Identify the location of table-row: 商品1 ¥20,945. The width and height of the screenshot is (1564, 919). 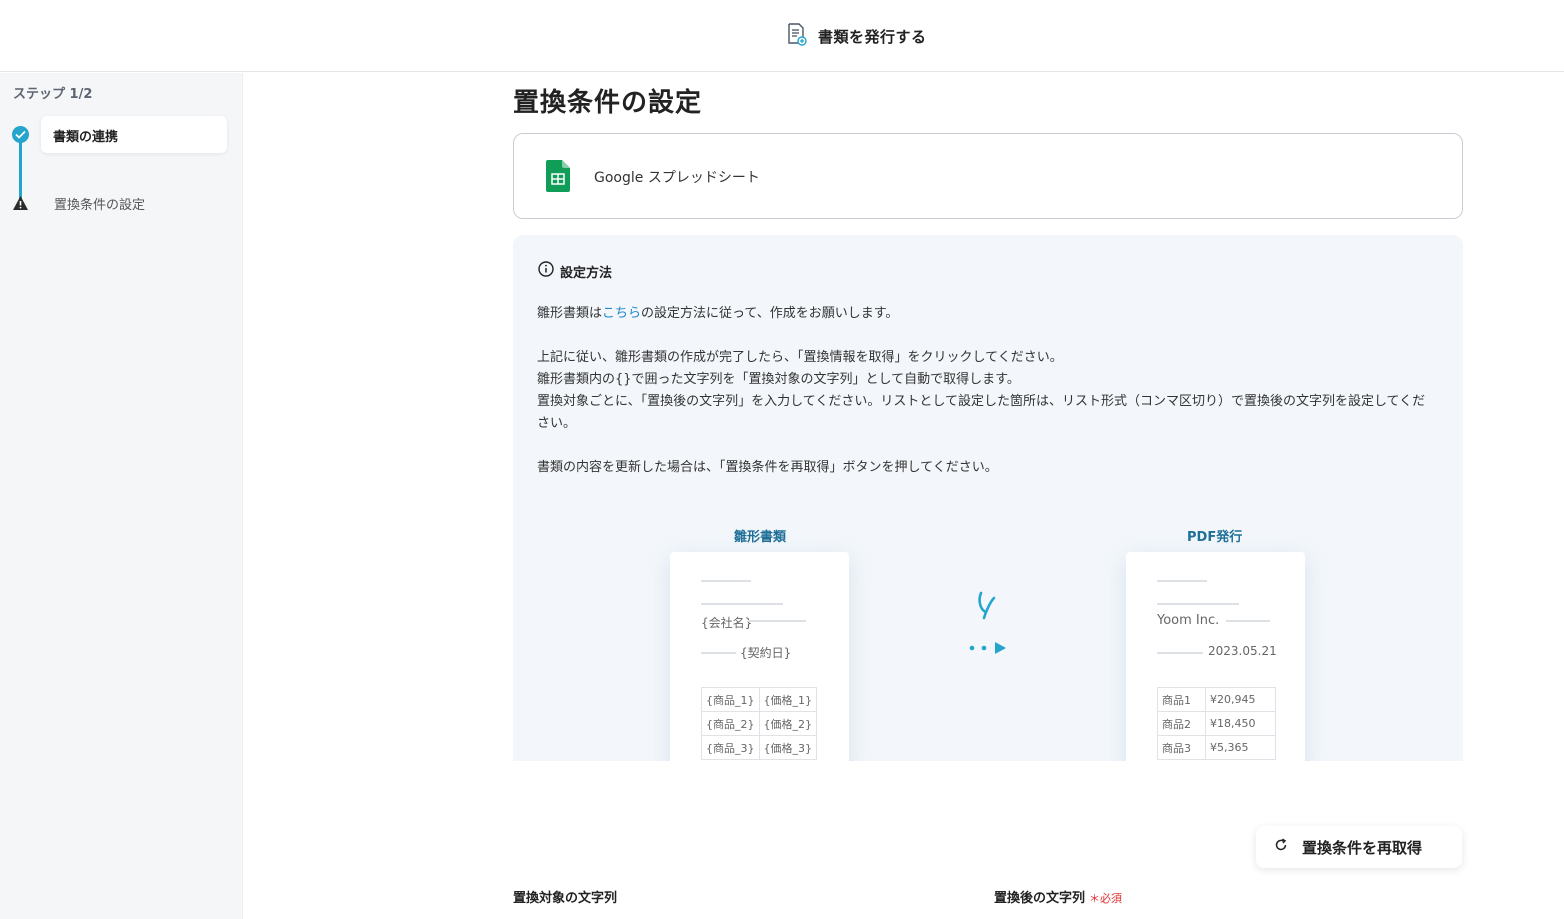
(1216, 699).